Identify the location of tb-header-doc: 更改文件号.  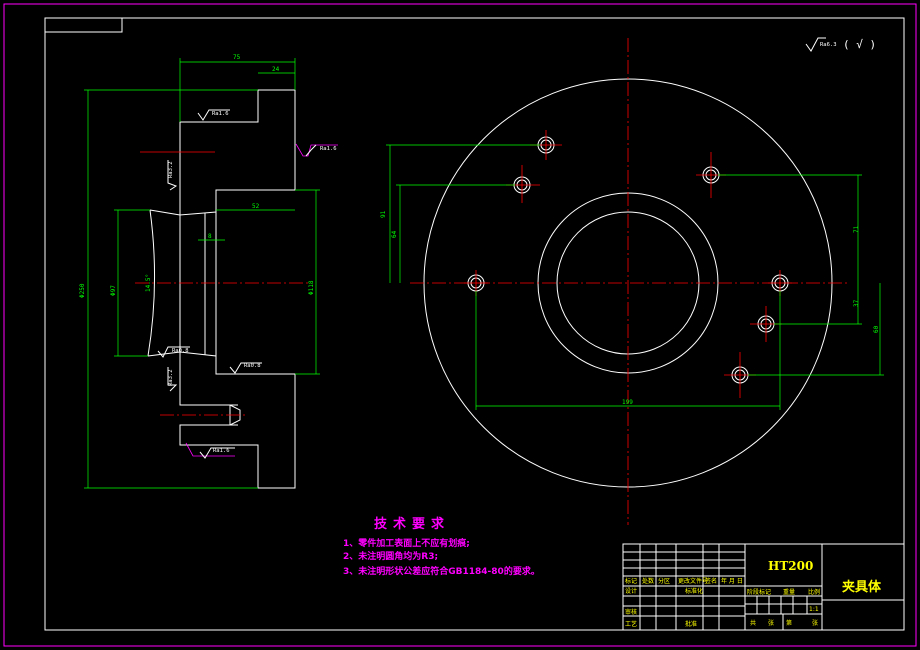
(693, 581).